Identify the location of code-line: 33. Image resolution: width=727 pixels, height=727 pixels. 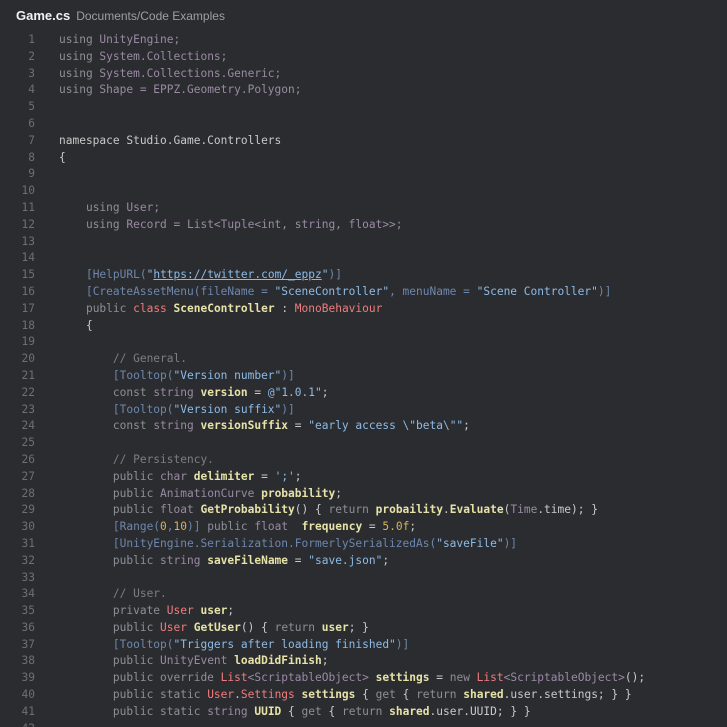
(363, 578).